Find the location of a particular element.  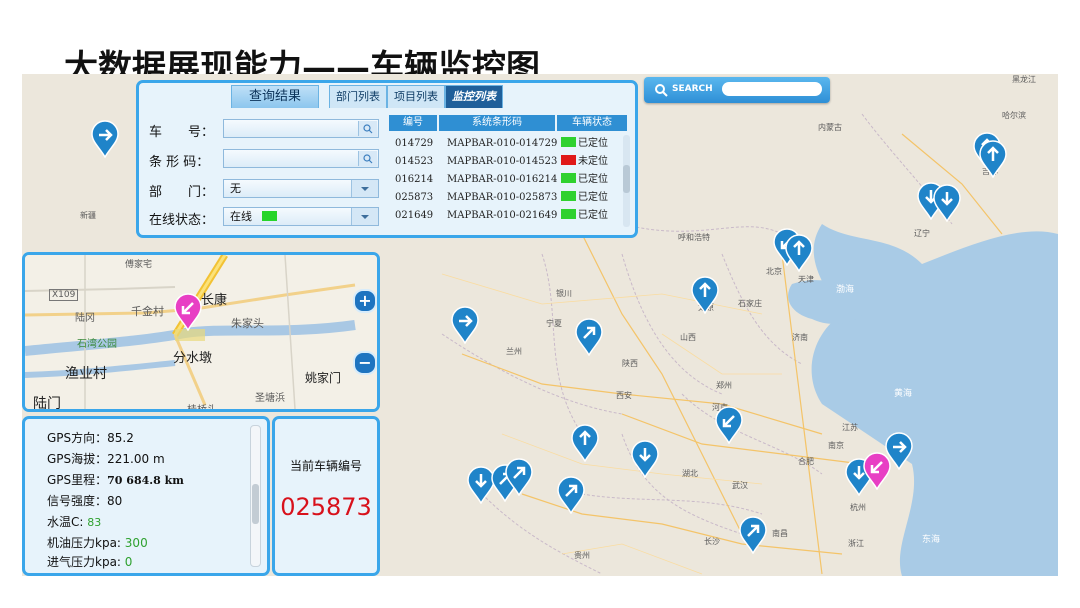

field-label: 条 形 码： is located at coordinates (179, 162).